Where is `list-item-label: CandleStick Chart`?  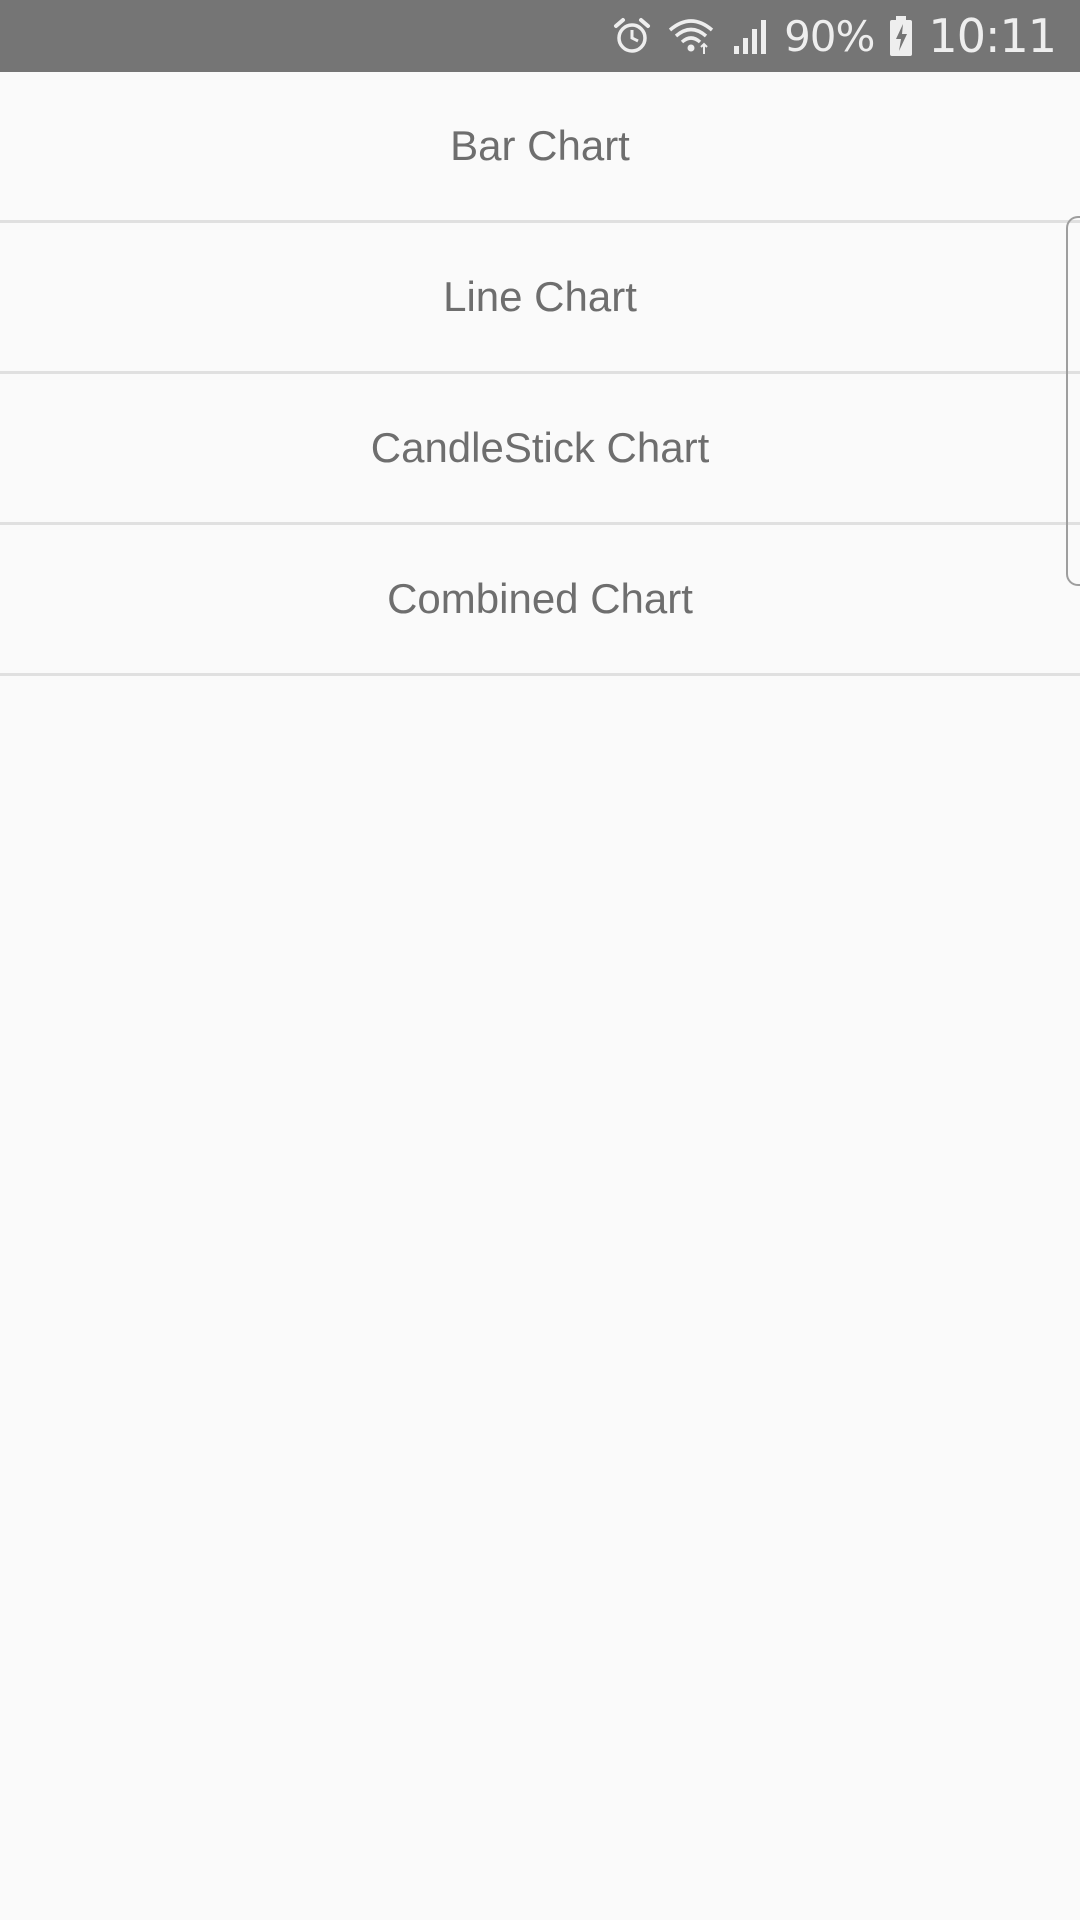 list-item-label: CandleStick Chart is located at coordinates (540, 447).